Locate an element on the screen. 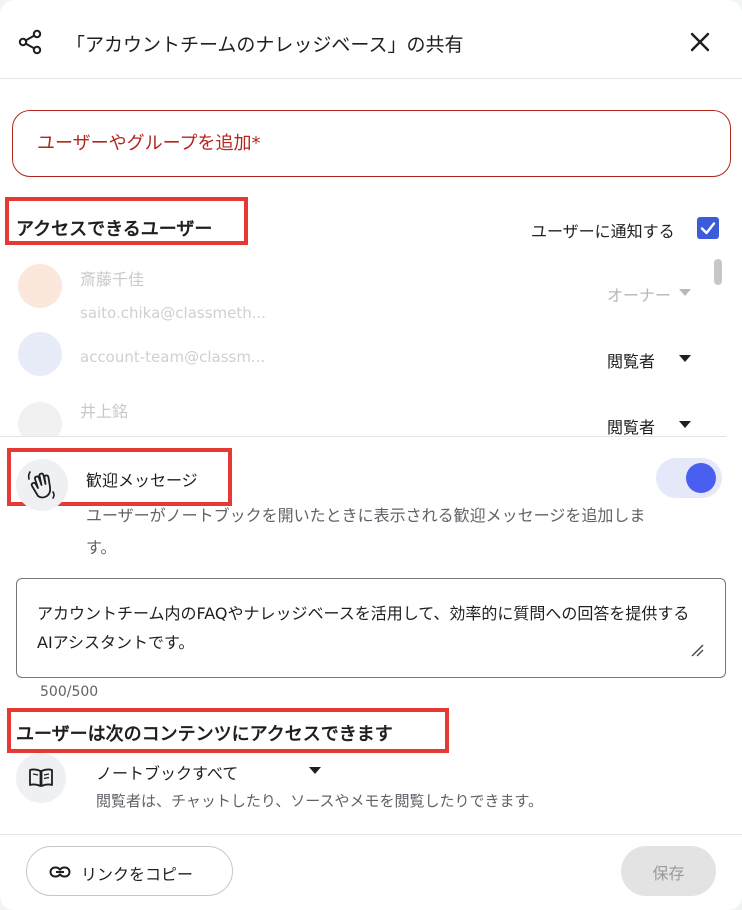 The image size is (742, 910). copy-link-button: リンクをコピー is located at coordinates (129, 871).